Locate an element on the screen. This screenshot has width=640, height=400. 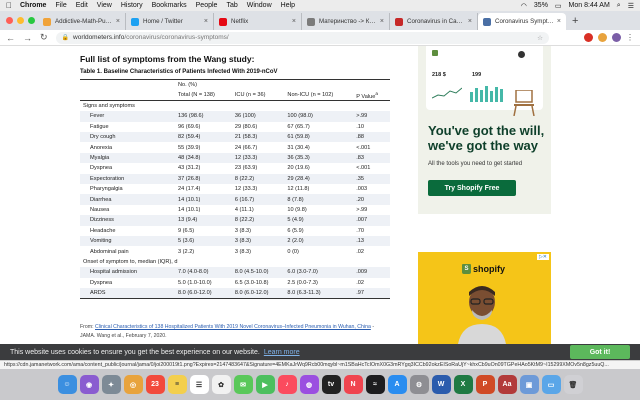
menu-view: View is located at coordinates (104, 5).